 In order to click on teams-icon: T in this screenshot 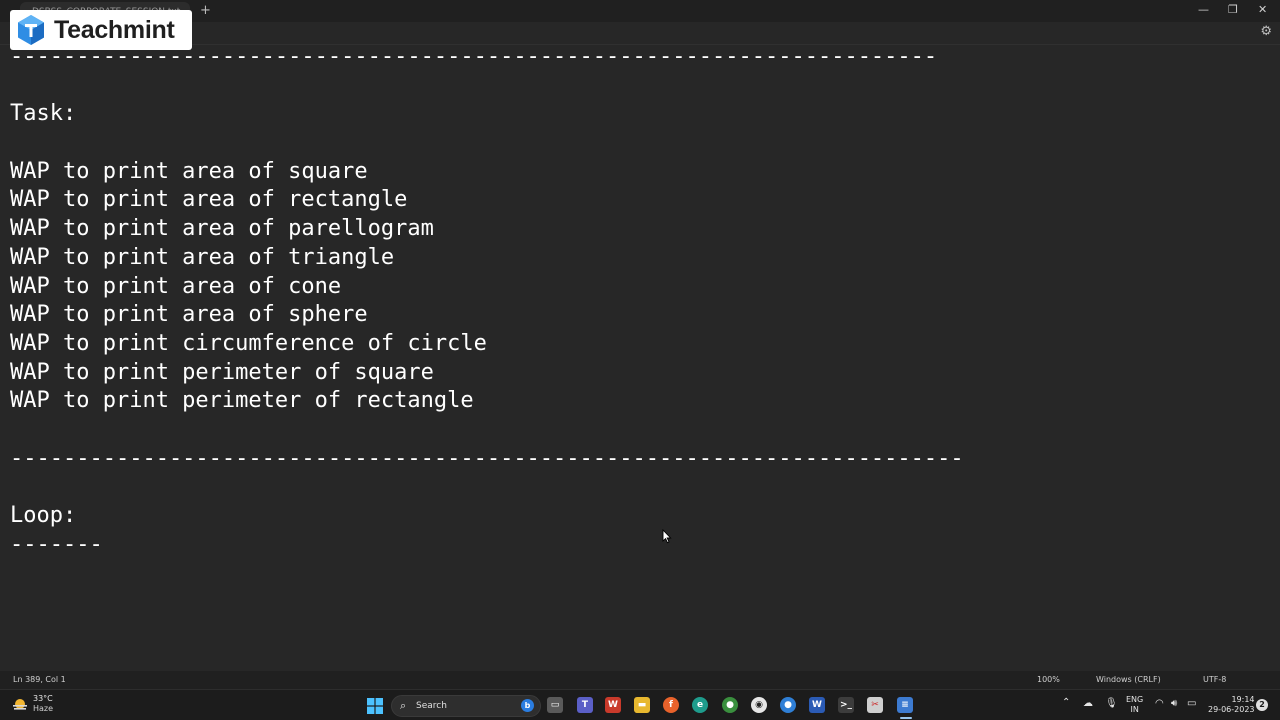, I will do `click(585, 705)`.